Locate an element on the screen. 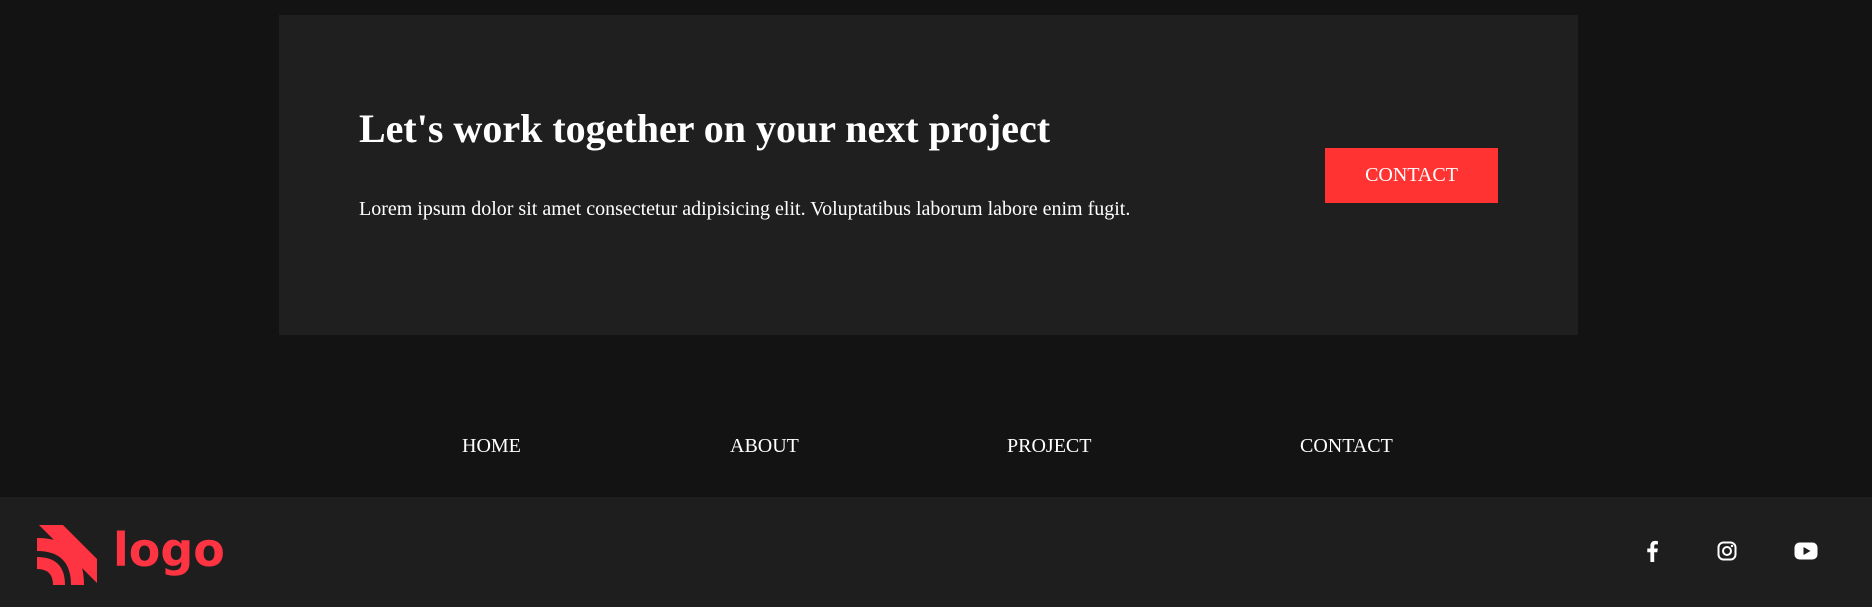  cta-contact-button: CONTACT is located at coordinates (1411, 175).